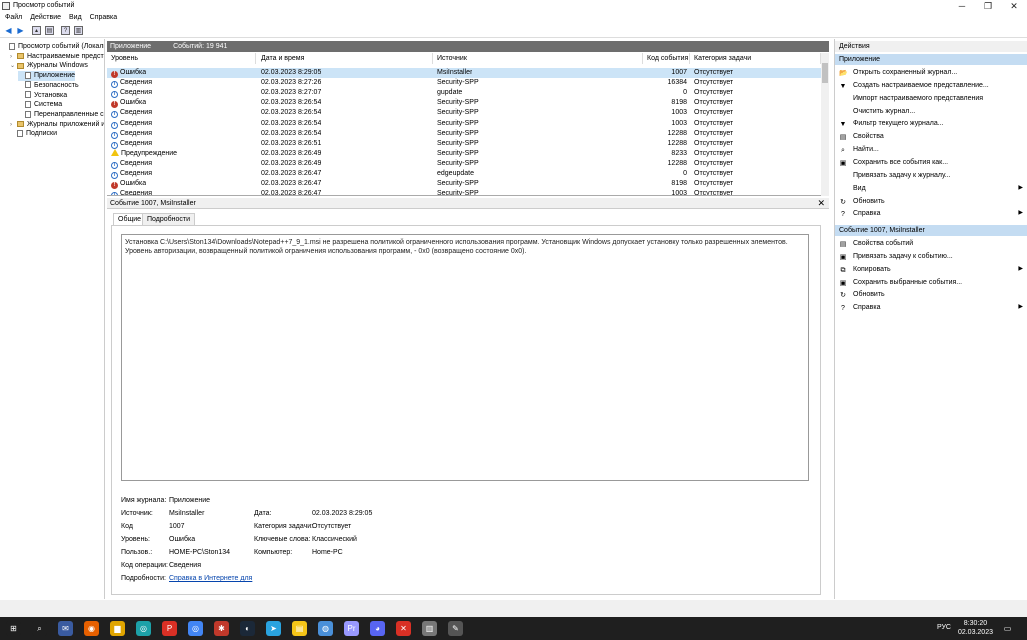  What do you see at coordinates (143, 578) in the screenshot?
I see `label-more-info: Подробности:` at bounding box center [143, 578].